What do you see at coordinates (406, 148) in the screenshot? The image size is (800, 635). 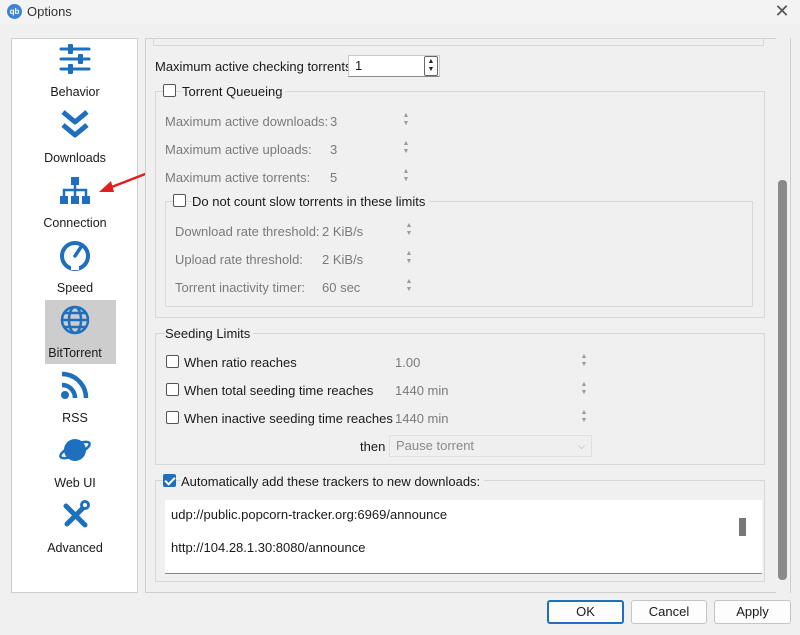 I see `max-uploads-stepper: ▲ ▼` at bounding box center [406, 148].